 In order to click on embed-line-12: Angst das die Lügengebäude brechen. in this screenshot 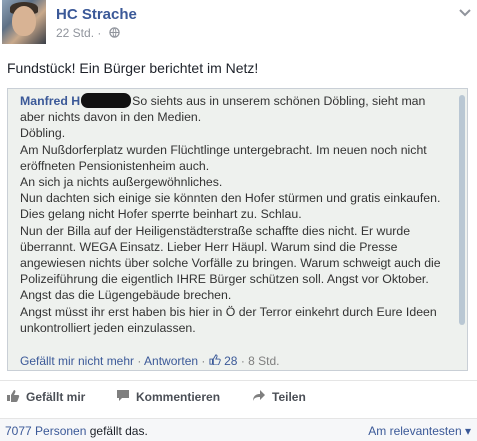, I will do `click(126, 295)`.